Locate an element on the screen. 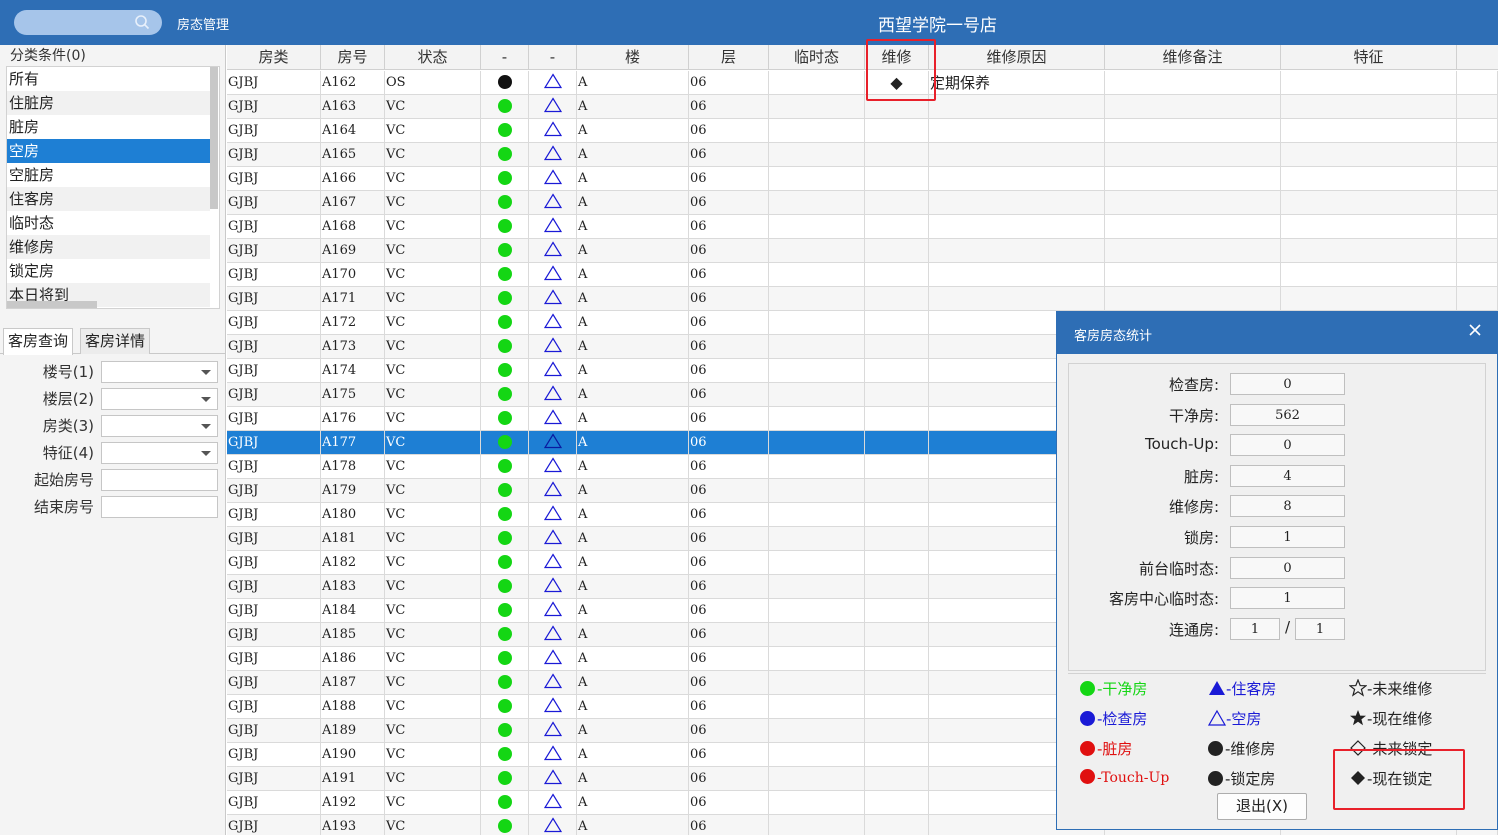  column-temp-status-header: 临时态 is located at coordinates (817, 57).